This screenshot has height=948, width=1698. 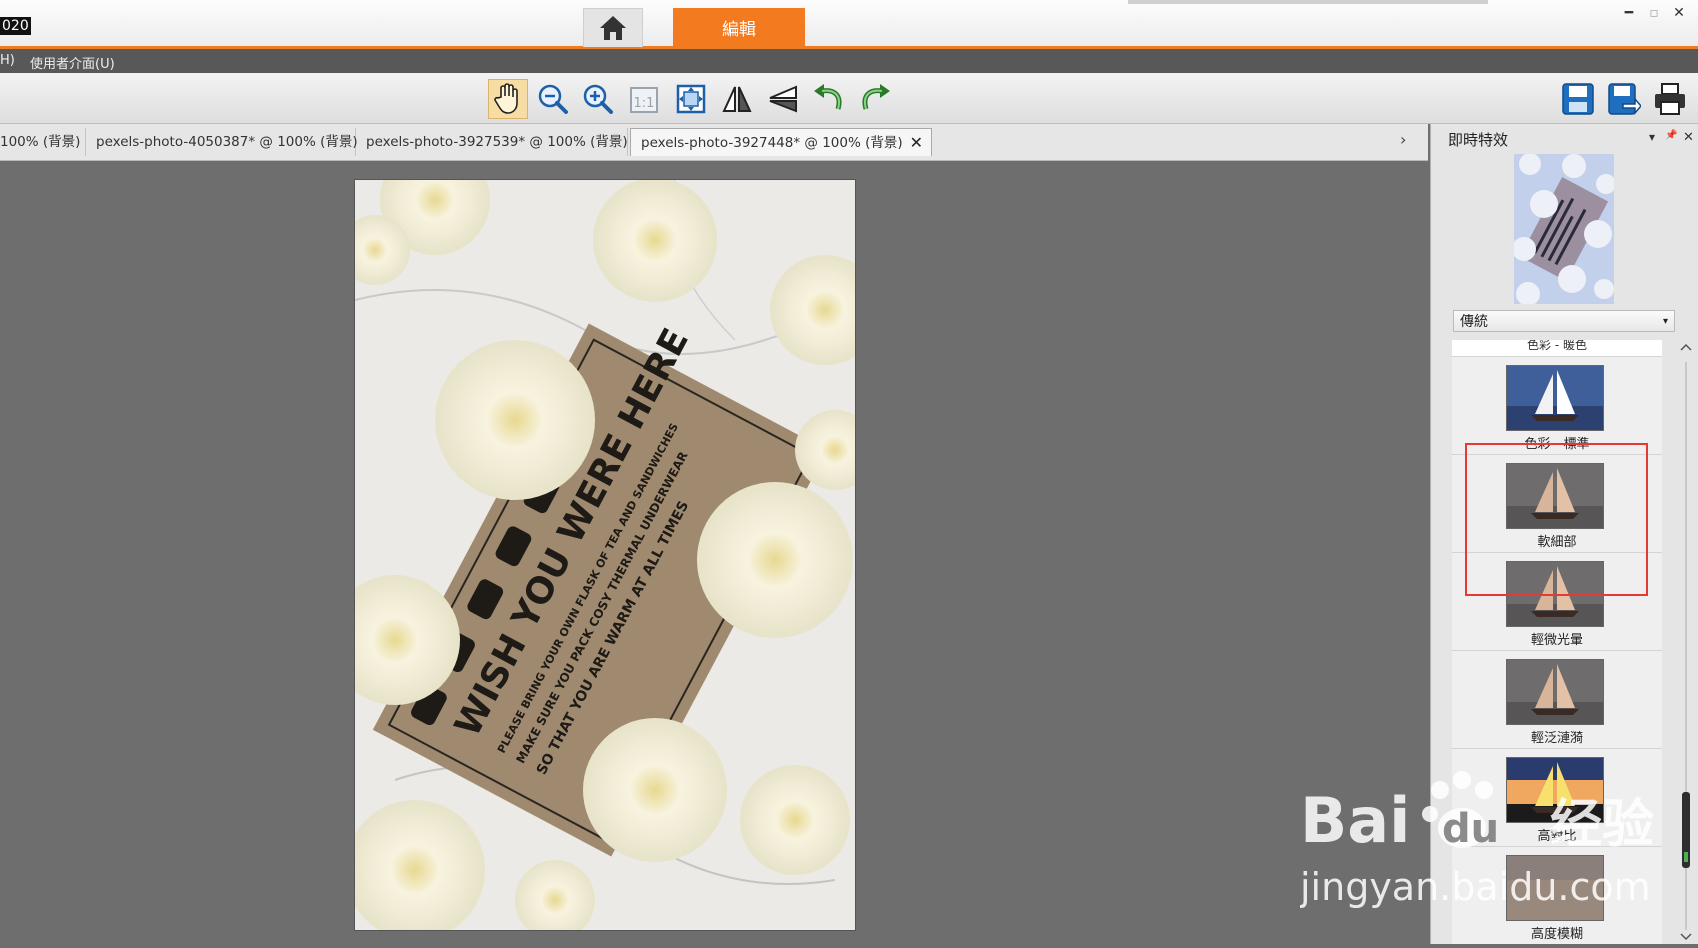 I want to click on save-as-icon, so click(x=1624, y=99).